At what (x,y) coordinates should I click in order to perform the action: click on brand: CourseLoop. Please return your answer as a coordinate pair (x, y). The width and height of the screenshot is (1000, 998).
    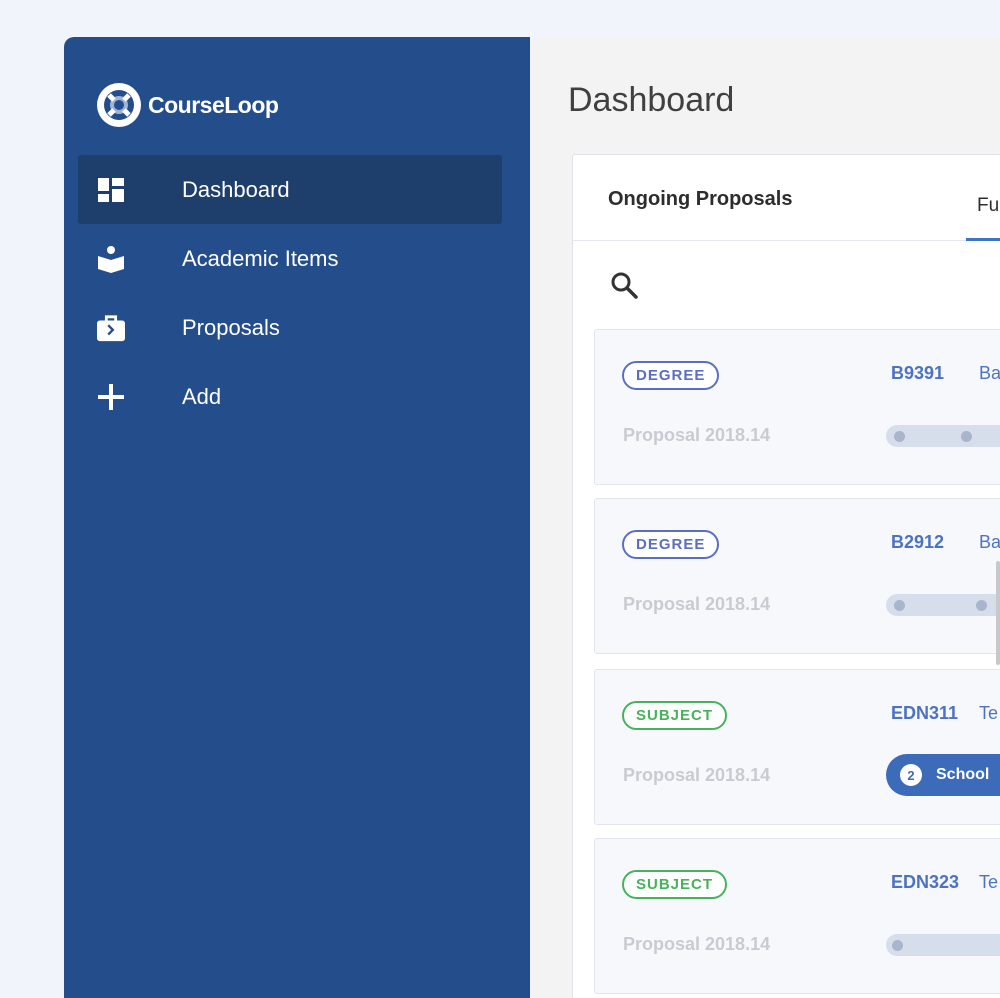
    Looking at the image, I should click on (187, 105).